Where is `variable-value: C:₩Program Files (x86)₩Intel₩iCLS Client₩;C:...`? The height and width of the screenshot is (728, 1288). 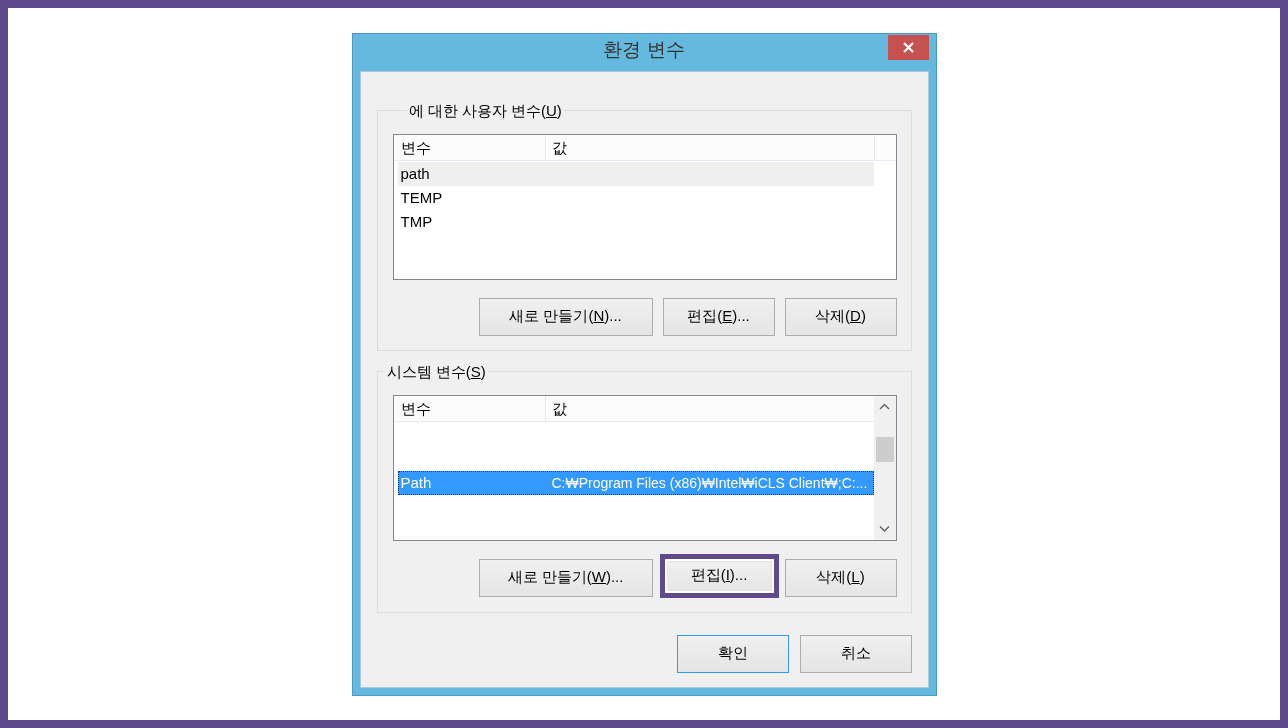
variable-value: C:₩Program Files (x86)₩Intel₩iCLS Client₩;C:... is located at coordinates (709, 483).